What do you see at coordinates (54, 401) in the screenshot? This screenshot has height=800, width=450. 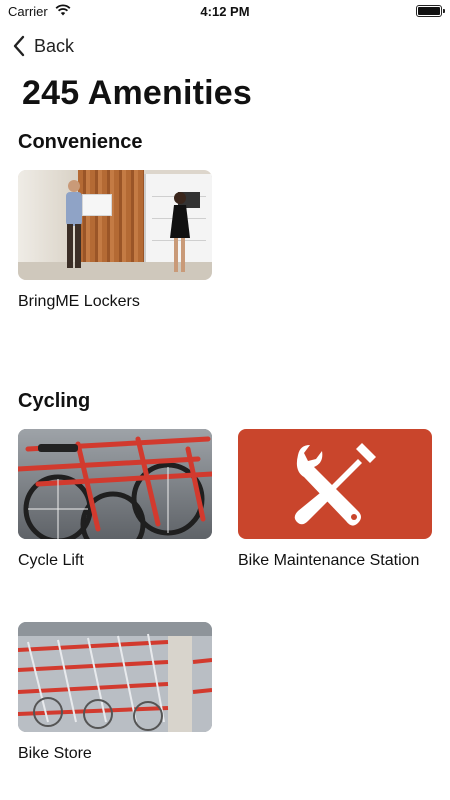 I see `section-title-cycling: Cycling` at bounding box center [54, 401].